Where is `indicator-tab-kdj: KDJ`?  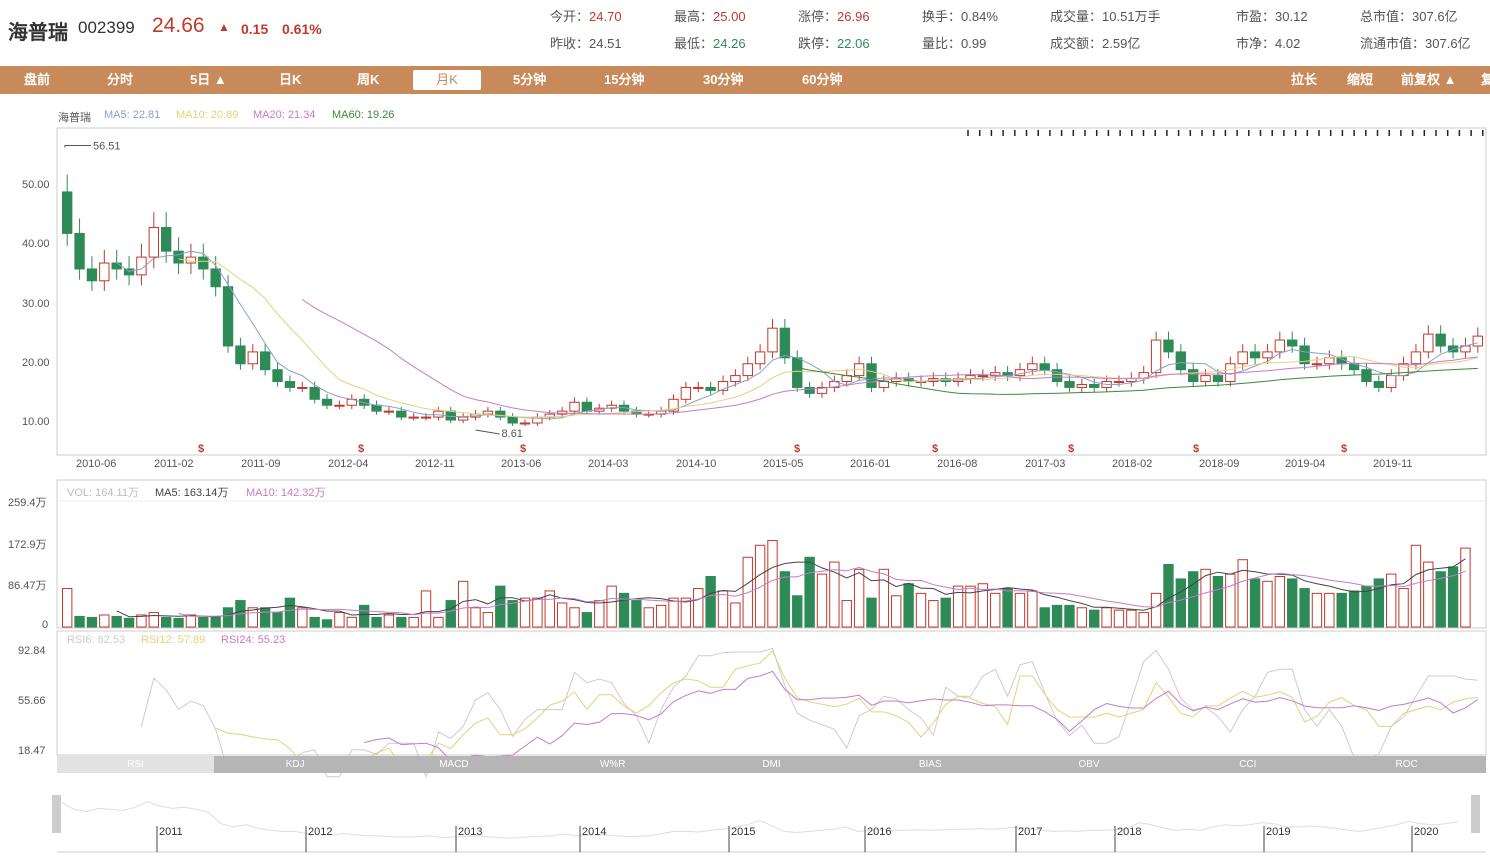
indicator-tab-kdj: KDJ is located at coordinates (295, 764).